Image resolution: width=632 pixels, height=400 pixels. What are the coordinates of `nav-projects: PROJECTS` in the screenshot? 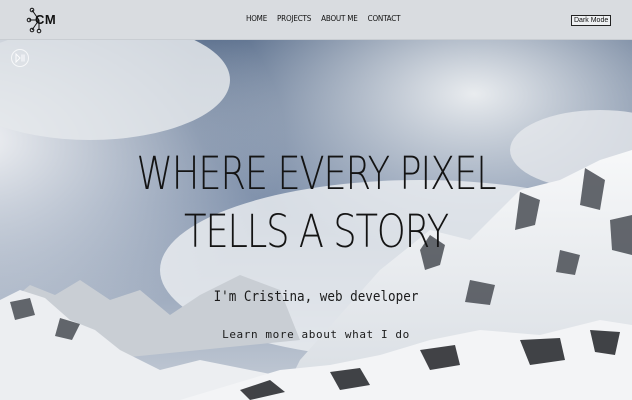 It's located at (294, 18).